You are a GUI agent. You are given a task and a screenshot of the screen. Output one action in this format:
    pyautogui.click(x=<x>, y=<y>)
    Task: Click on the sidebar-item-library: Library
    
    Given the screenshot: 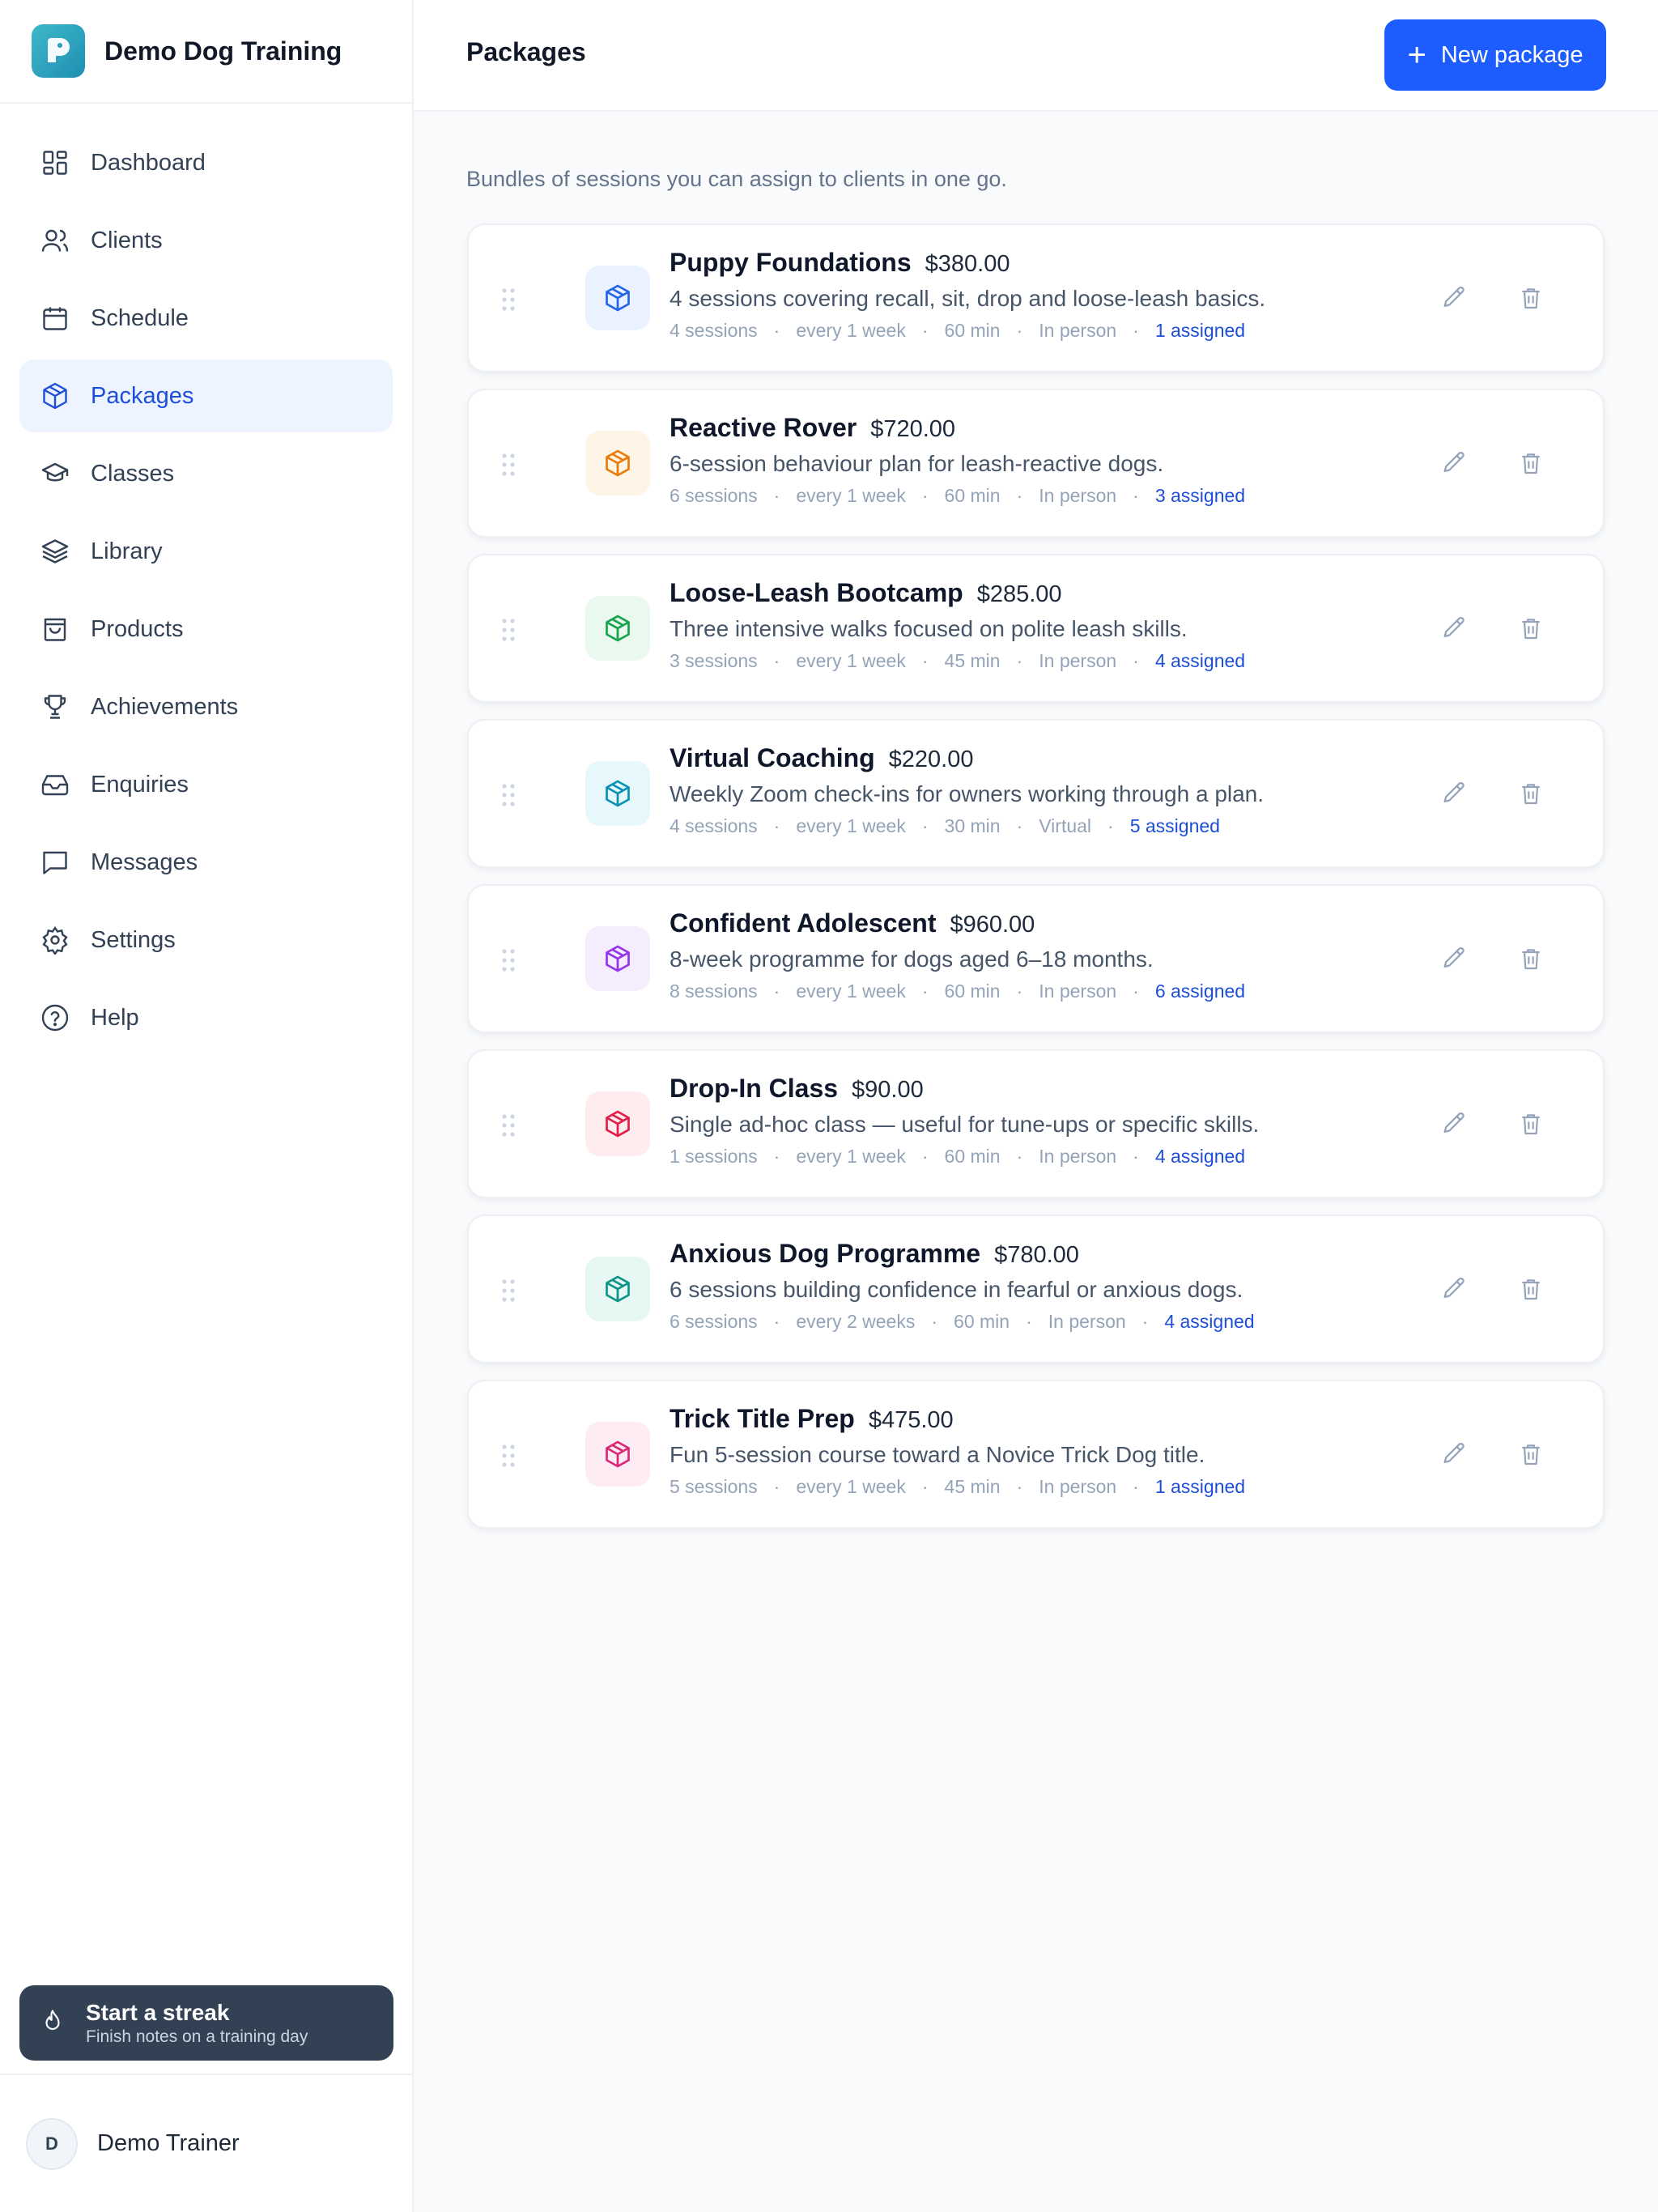 What is the action you would take?
    pyautogui.click(x=206, y=552)
    